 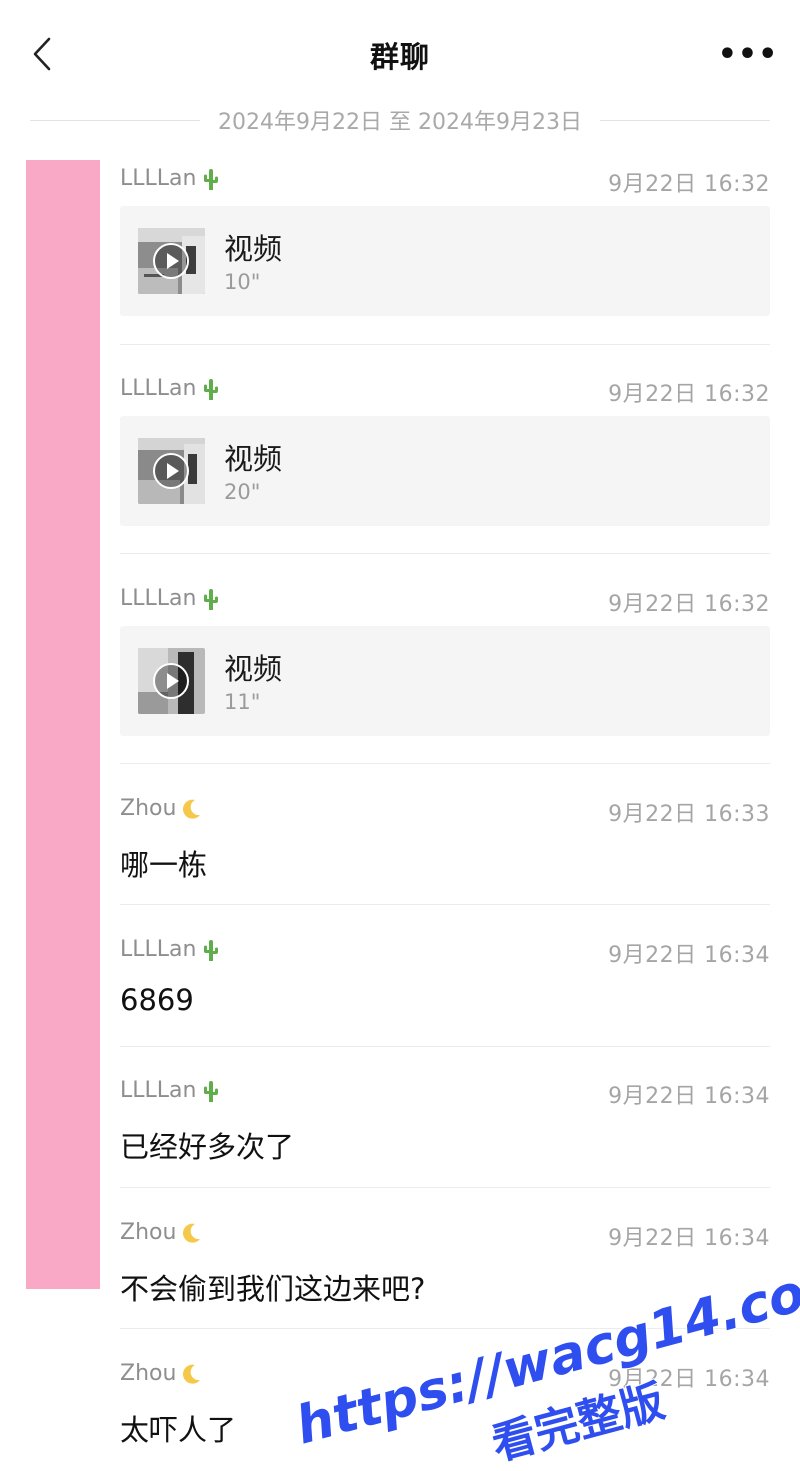 I want to click on message-text: 已经好多次了, so click(x=207, y=1147).